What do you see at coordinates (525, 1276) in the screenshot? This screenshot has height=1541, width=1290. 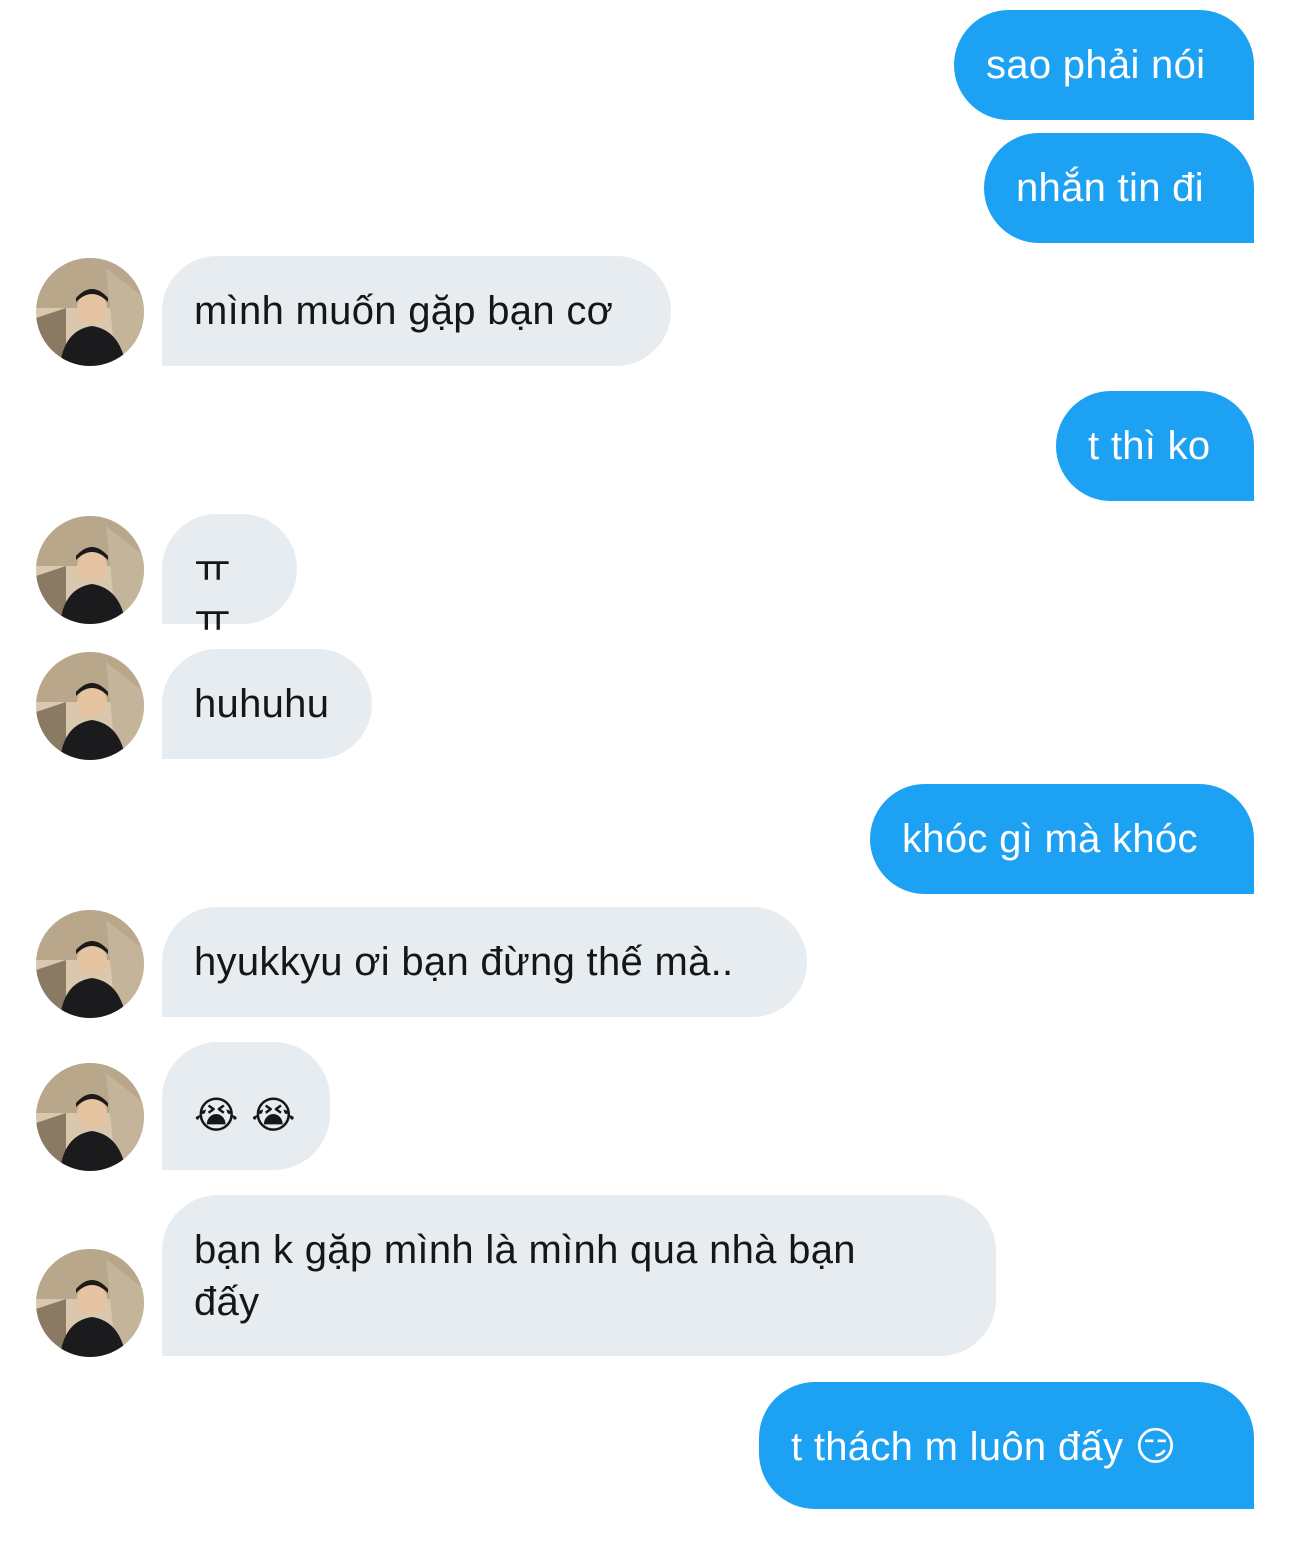 I see `message-text: bạn k gặp mình là mình qua nhà bạn đấy` at bounding box center [525, 1276].